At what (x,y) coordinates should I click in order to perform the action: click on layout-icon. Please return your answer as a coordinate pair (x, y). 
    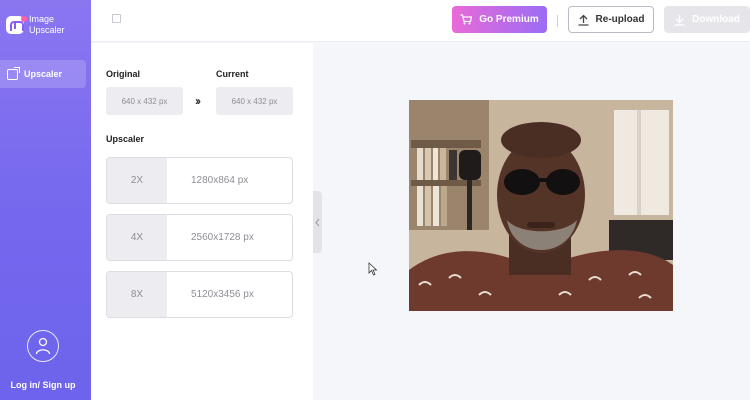
    Looking at the image, I should click on (116, 18).